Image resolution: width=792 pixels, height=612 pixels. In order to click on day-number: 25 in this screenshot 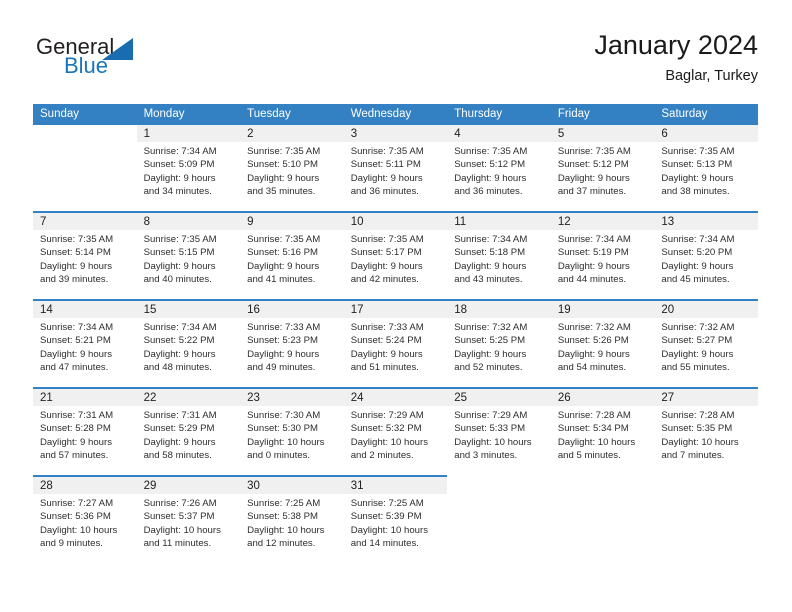, I will do `click(499, 396)`.